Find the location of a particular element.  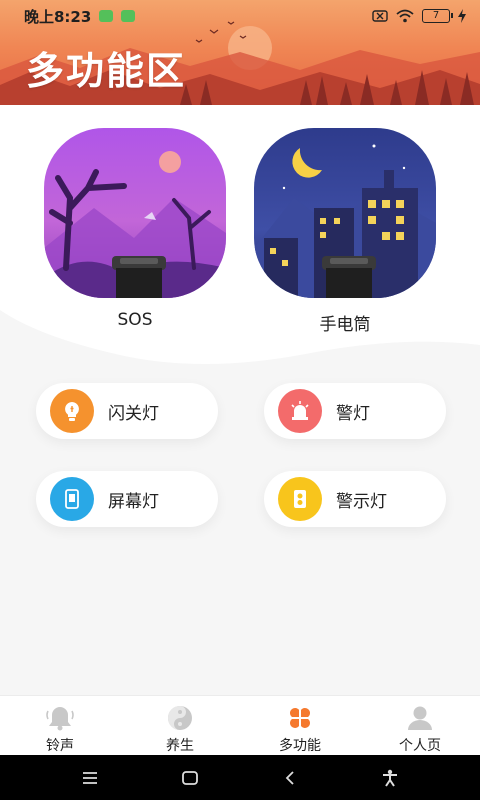

wechat-notification-icon is located at coordinates (106, 16).